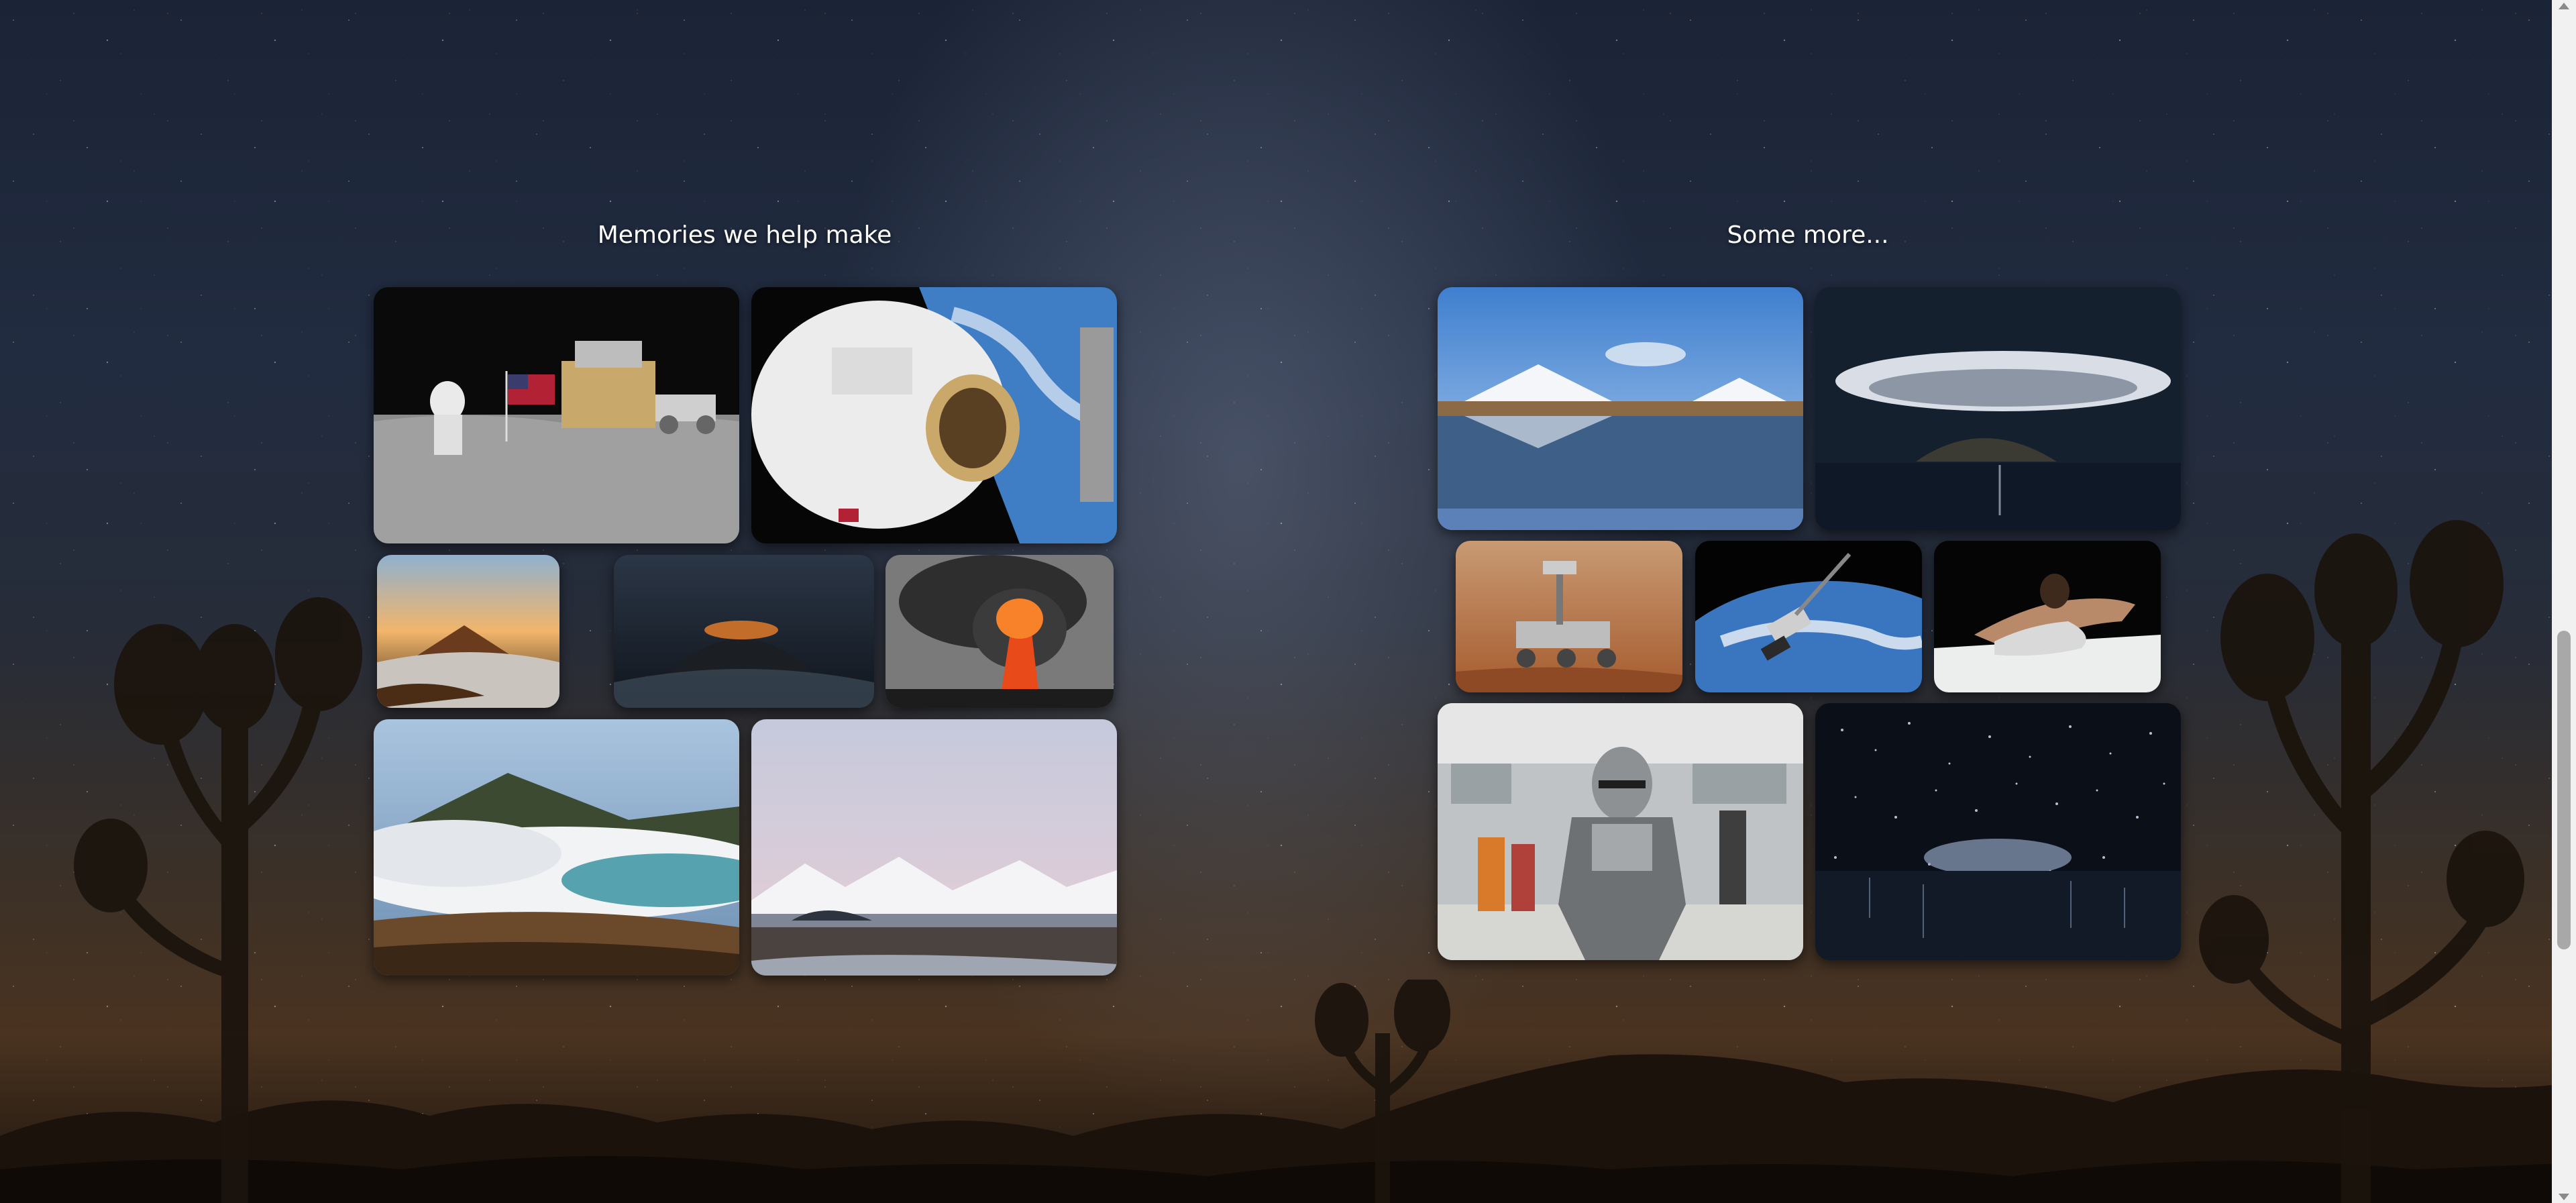  I want to click on dancer-image, so click(2047, 616).